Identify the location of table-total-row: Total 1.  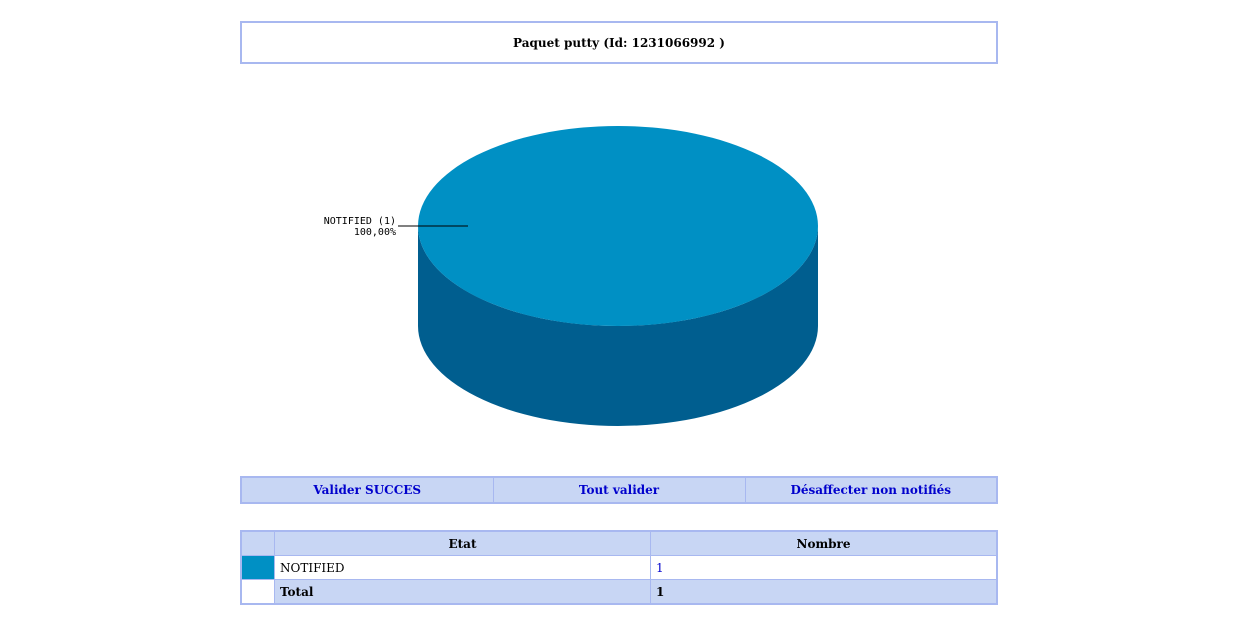
(619, 592).